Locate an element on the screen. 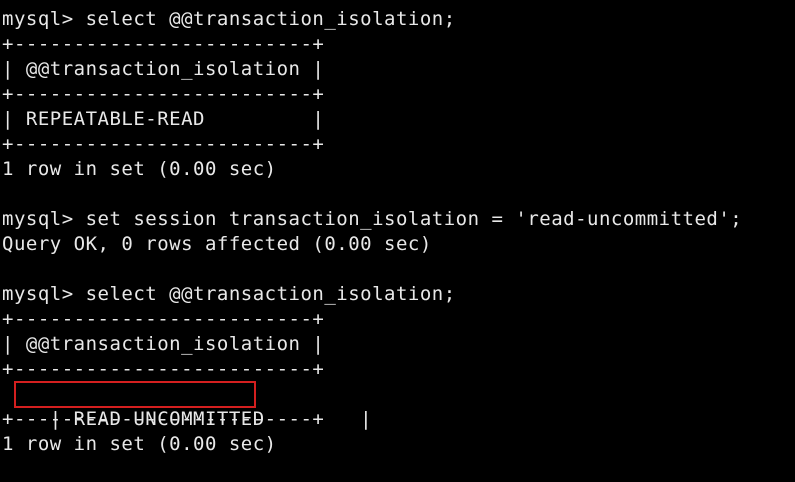 The height and width of the screenshot is (482, 795). table-header-2: | @@transaction_isolation | is located at coordinates (163, 344).